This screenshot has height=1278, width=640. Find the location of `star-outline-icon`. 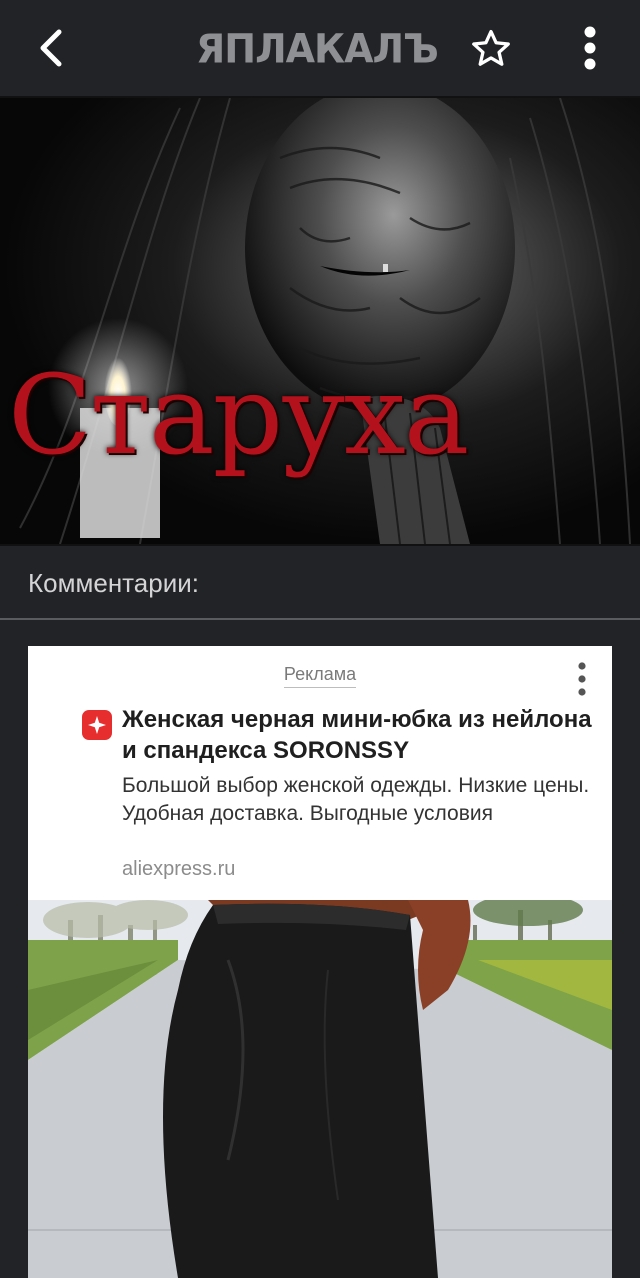

star-outline-icon is located at coordinates (491, 47).